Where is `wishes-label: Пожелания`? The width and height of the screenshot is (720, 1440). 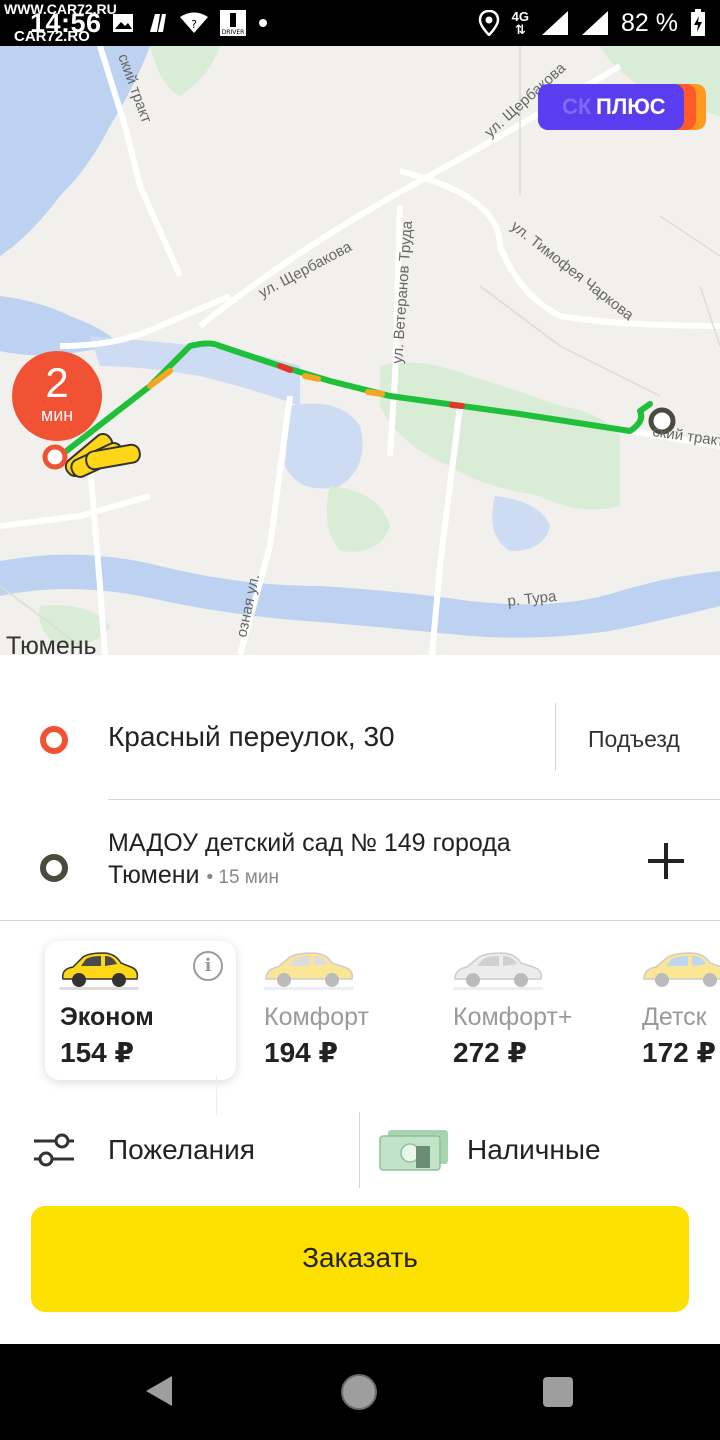 wishes-label: Пожелания is located at coordinates (181, 1149).